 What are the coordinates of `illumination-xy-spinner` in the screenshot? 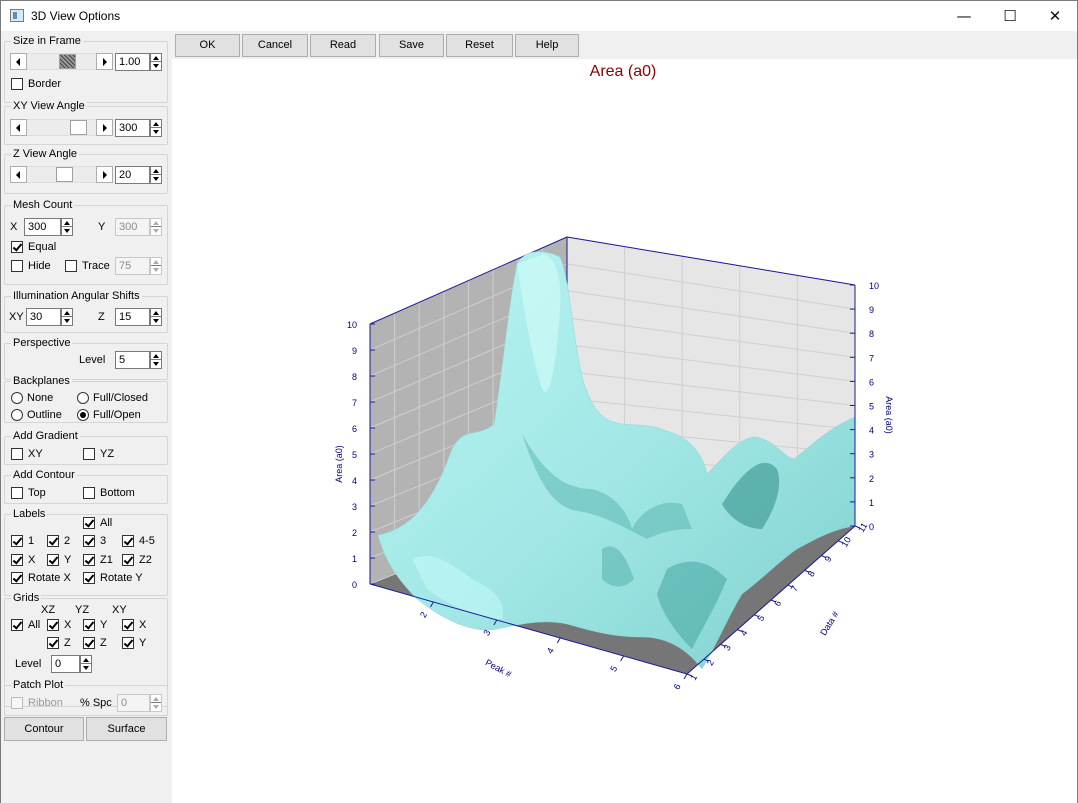 It's located at (67, 317).